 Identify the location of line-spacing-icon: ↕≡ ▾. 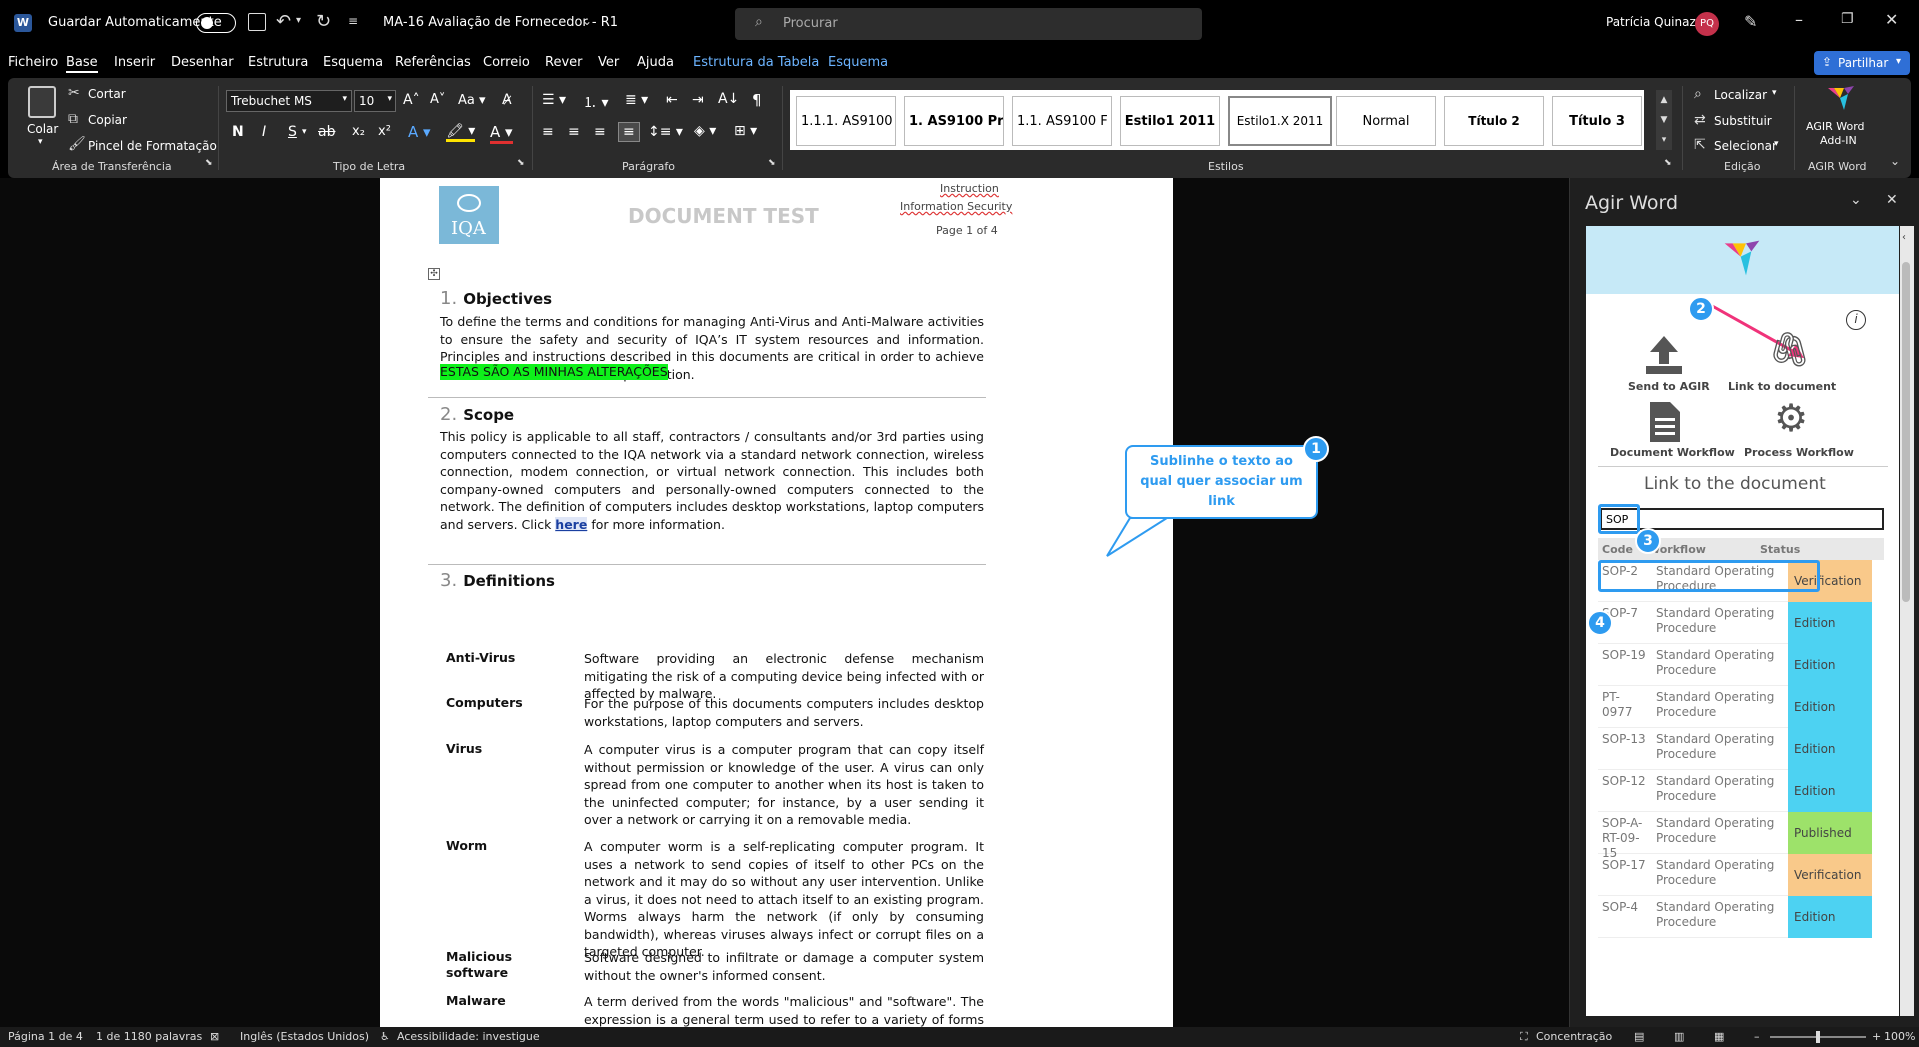
(665, 132).